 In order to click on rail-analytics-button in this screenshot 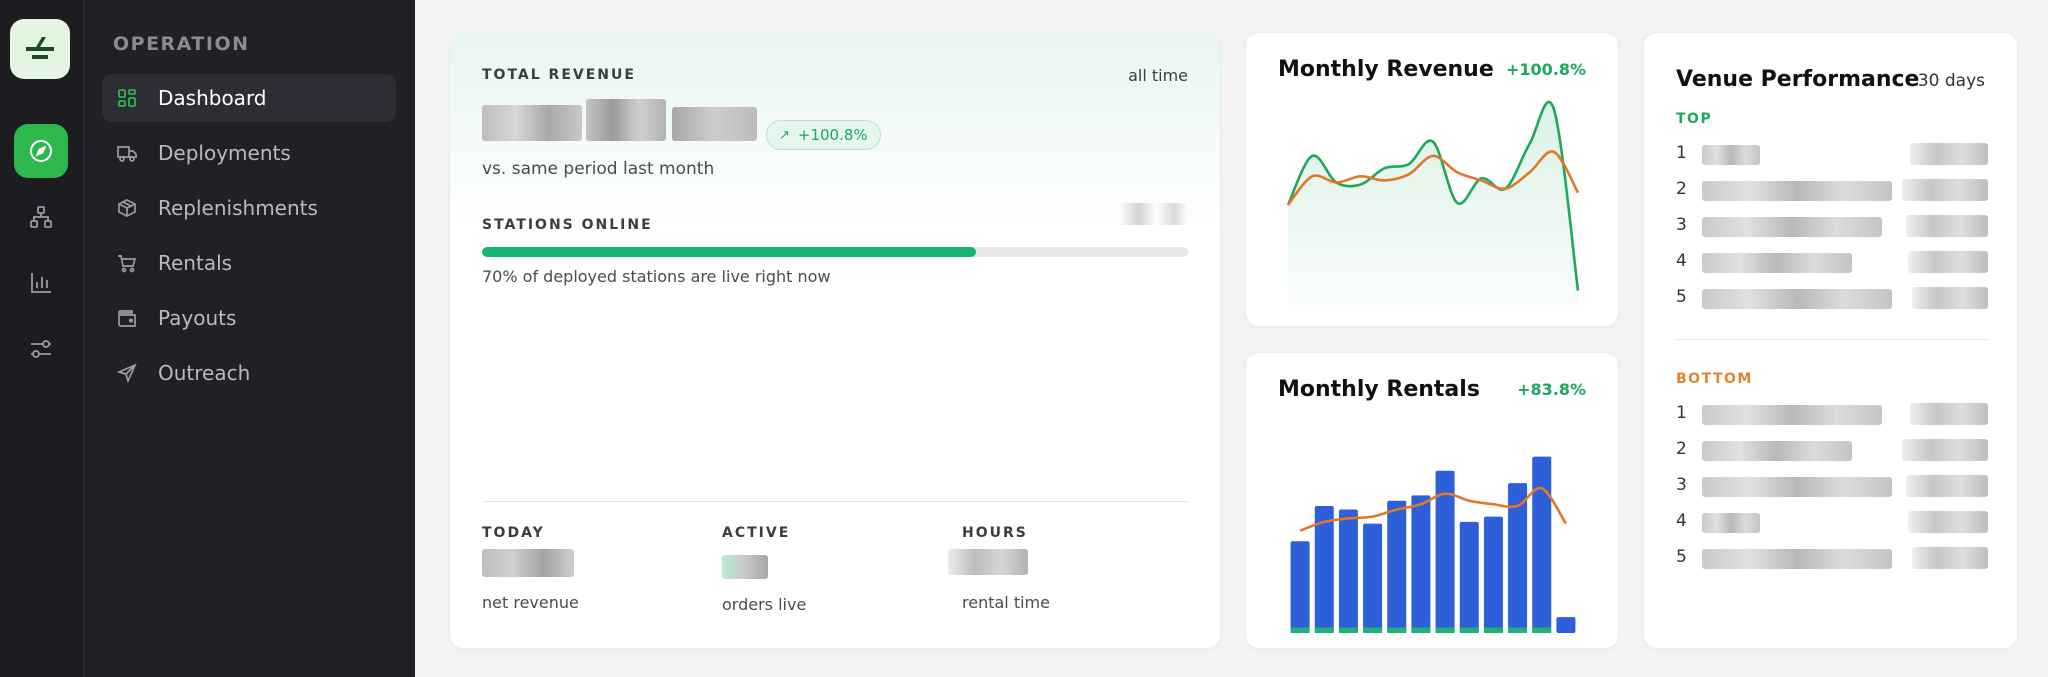, I will do `click(41, 283)`.